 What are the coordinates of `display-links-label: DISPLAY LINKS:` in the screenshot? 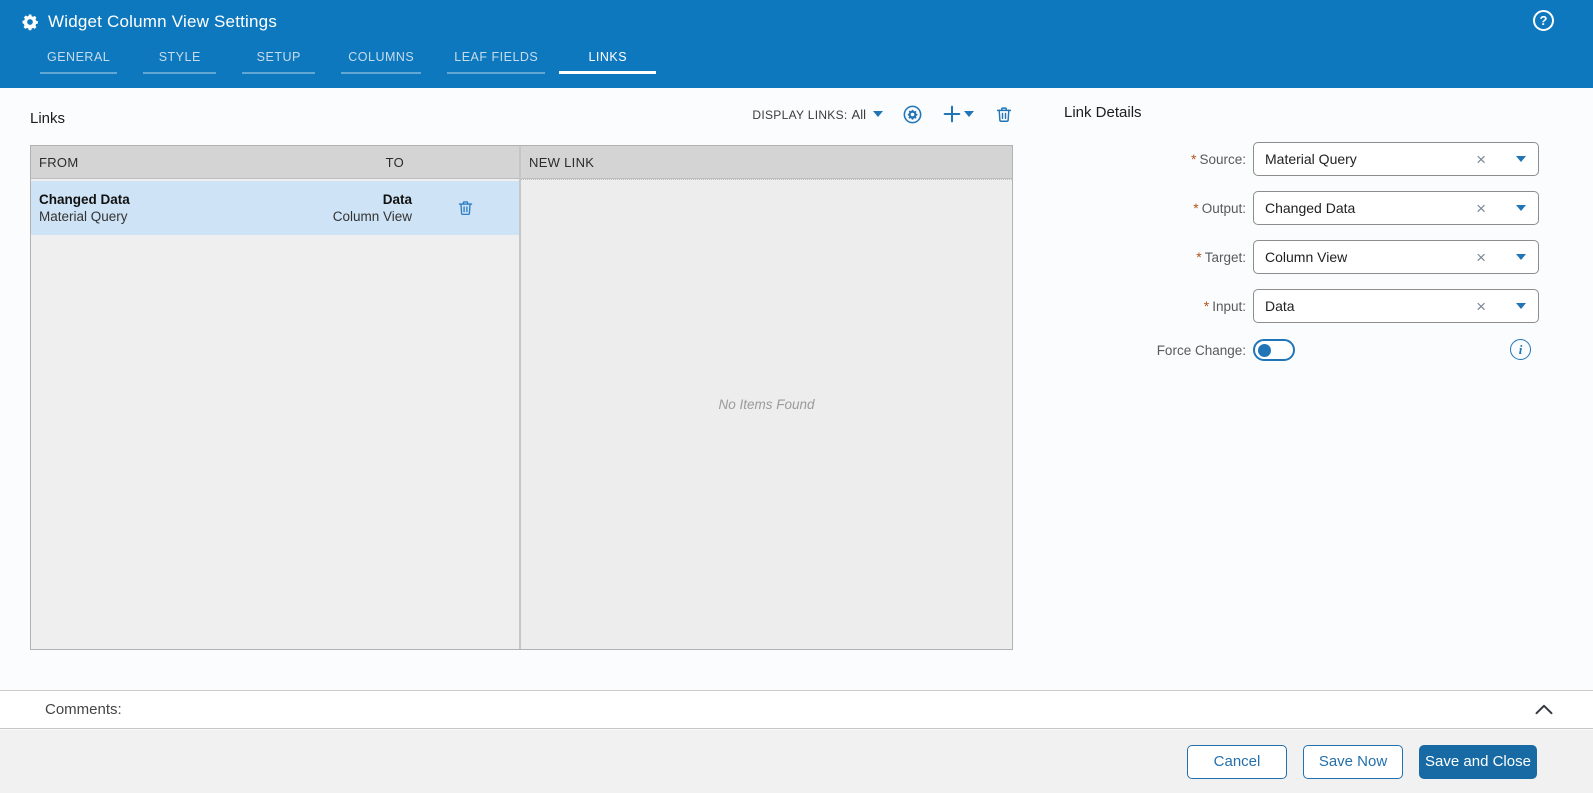 It's located at (800, 114).